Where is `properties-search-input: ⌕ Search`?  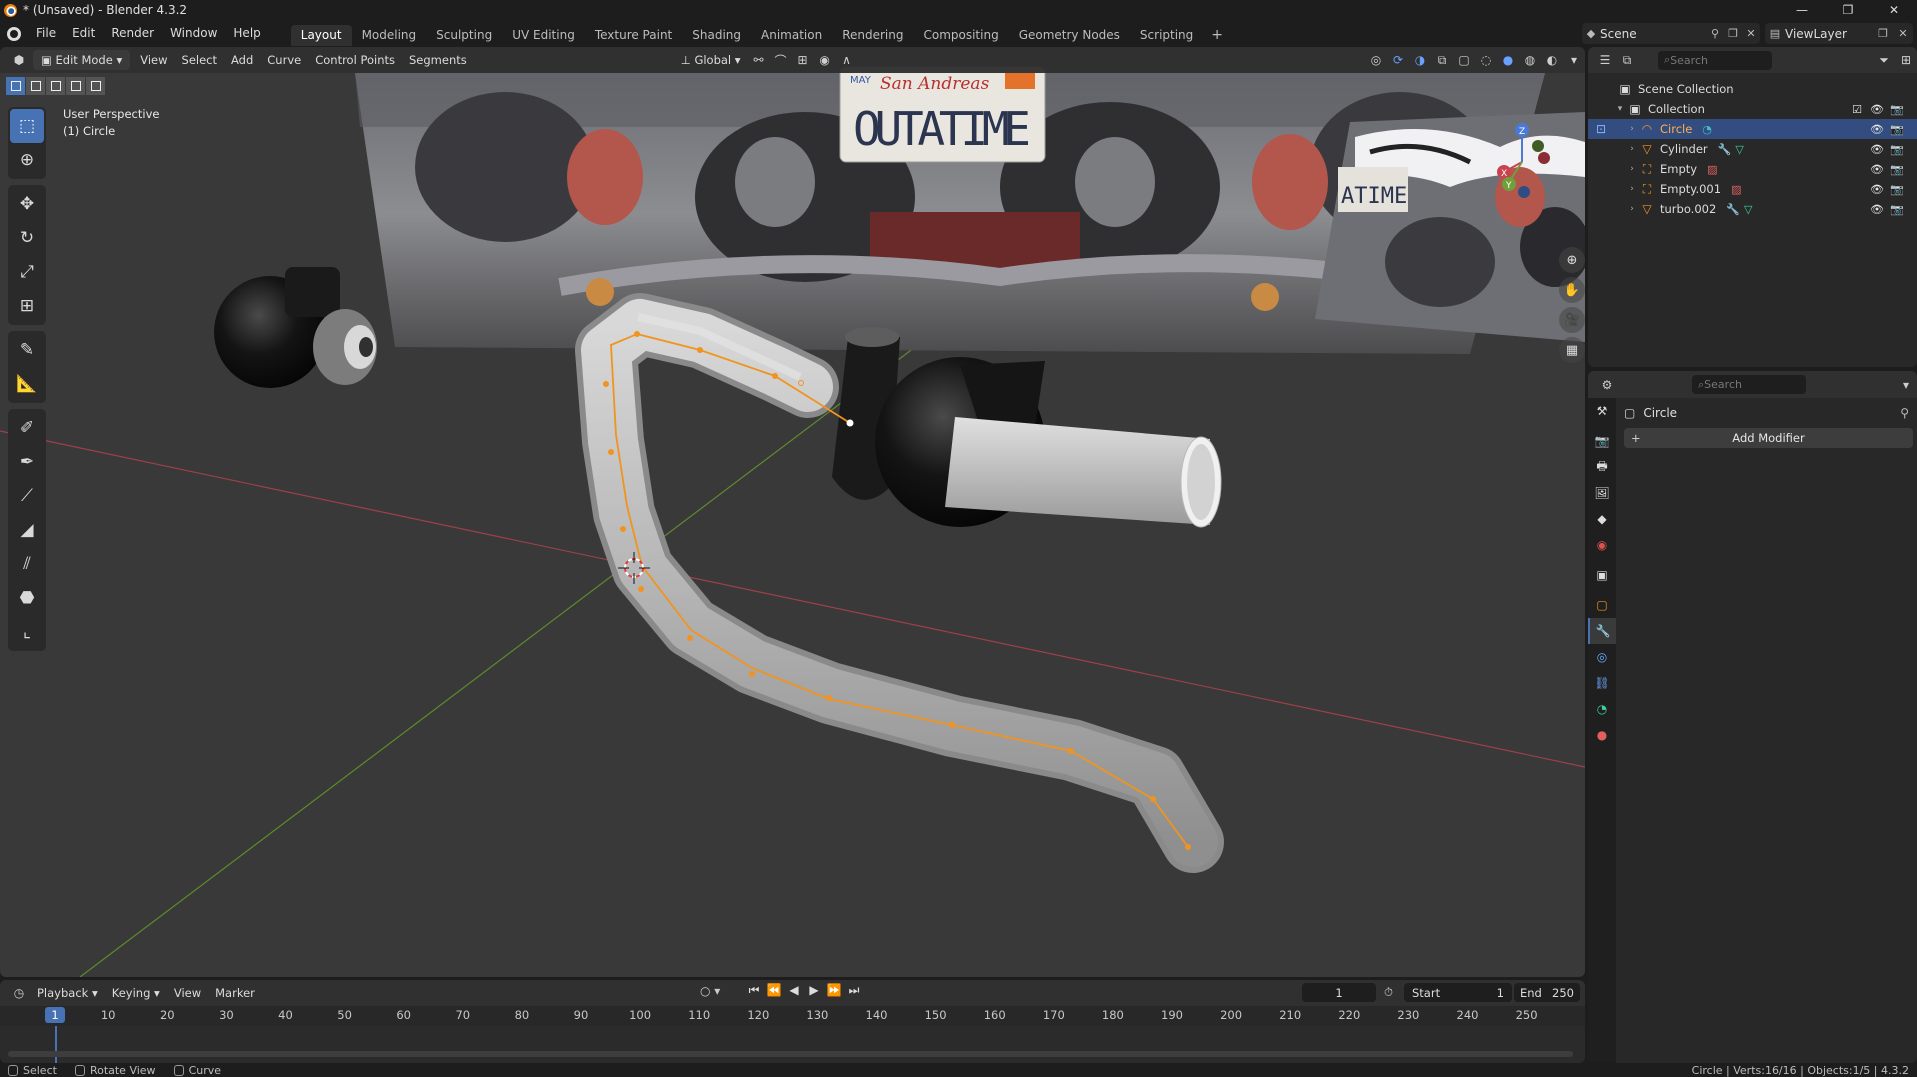
properties-search-input: ⌕ Search is located at coordinates (1749, 384).